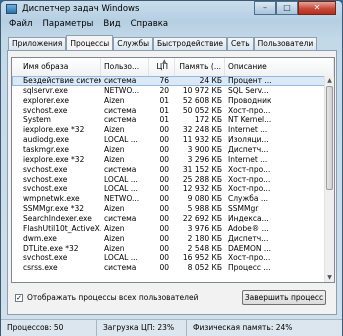 The height and width of the screenshot is (336, 343). What do you see at coordinates (243, 209) in the screenshot?
I see `process-description: SSMMgr` at bounding box center [243, 209].